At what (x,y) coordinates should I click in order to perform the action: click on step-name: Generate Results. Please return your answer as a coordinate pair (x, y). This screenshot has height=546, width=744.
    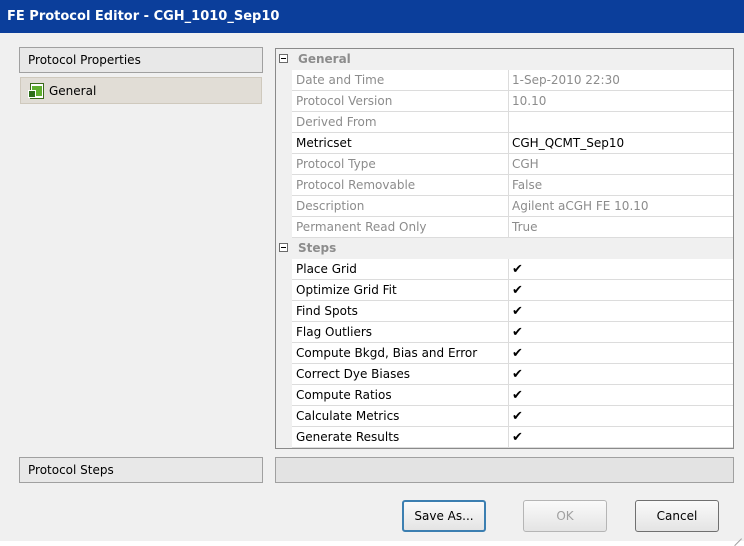
    Looking at the image, I should click on (400, 437).